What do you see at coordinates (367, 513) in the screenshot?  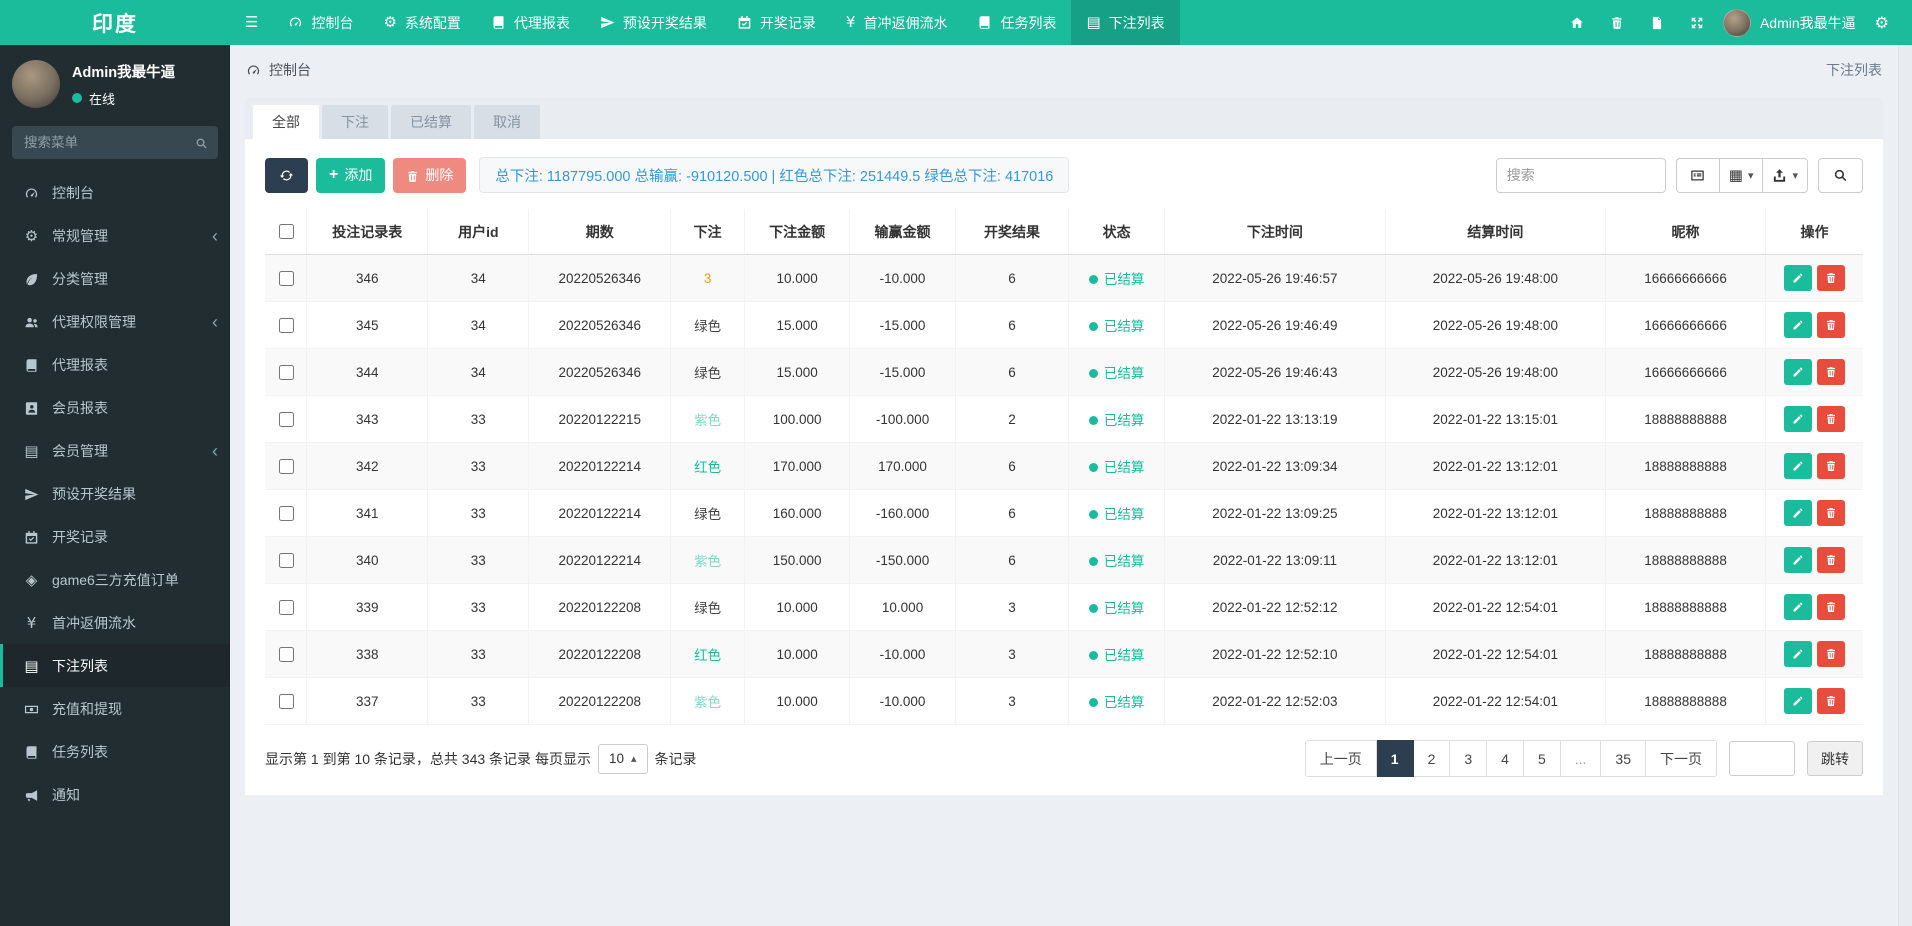 I see `cell-record_id: 341` at bounding box center [367, 513].